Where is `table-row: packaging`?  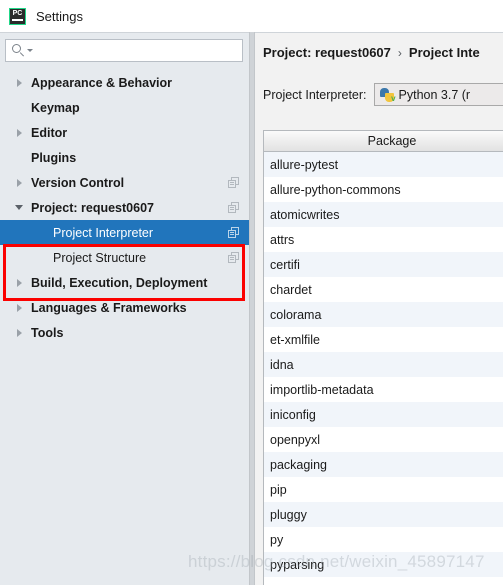 table-row: packaging is located at coordinates (383, 464).